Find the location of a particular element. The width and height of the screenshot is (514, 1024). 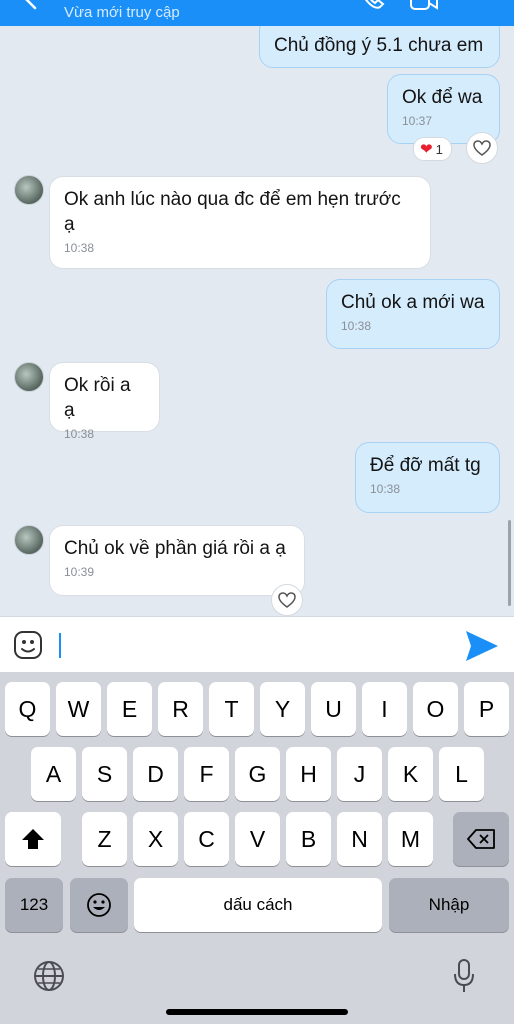

message-bubble: Chủ ok về phần giá rồi a ạ 10:39 is located at coordinates (177, 560).